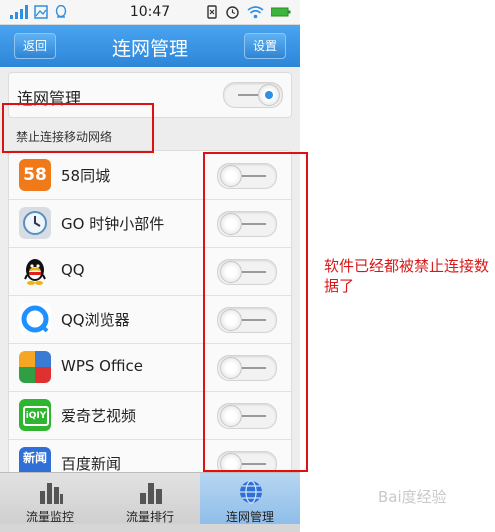 The image size is (495, 532). What do you see at coordinates (86, 176) in the screenshot?
I see `app-name: 58同城` at bounding box center [86, 176].